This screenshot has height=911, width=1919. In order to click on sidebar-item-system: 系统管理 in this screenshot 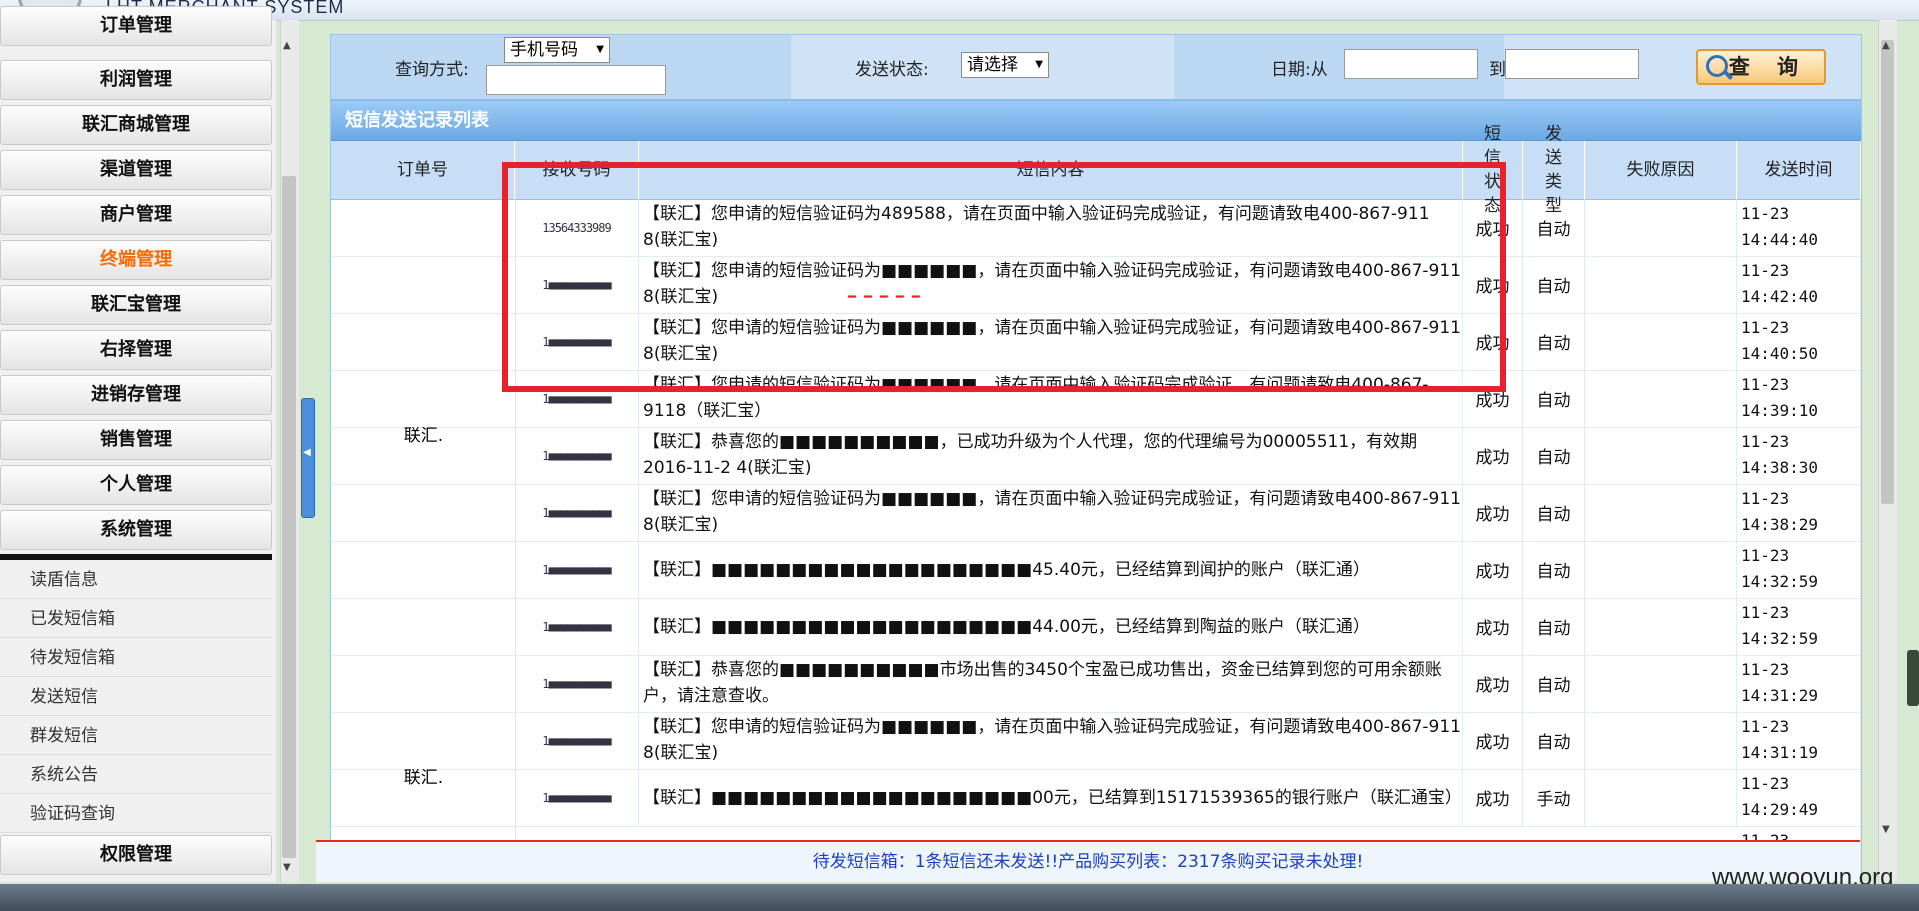, I will do `click(136, 530)`.